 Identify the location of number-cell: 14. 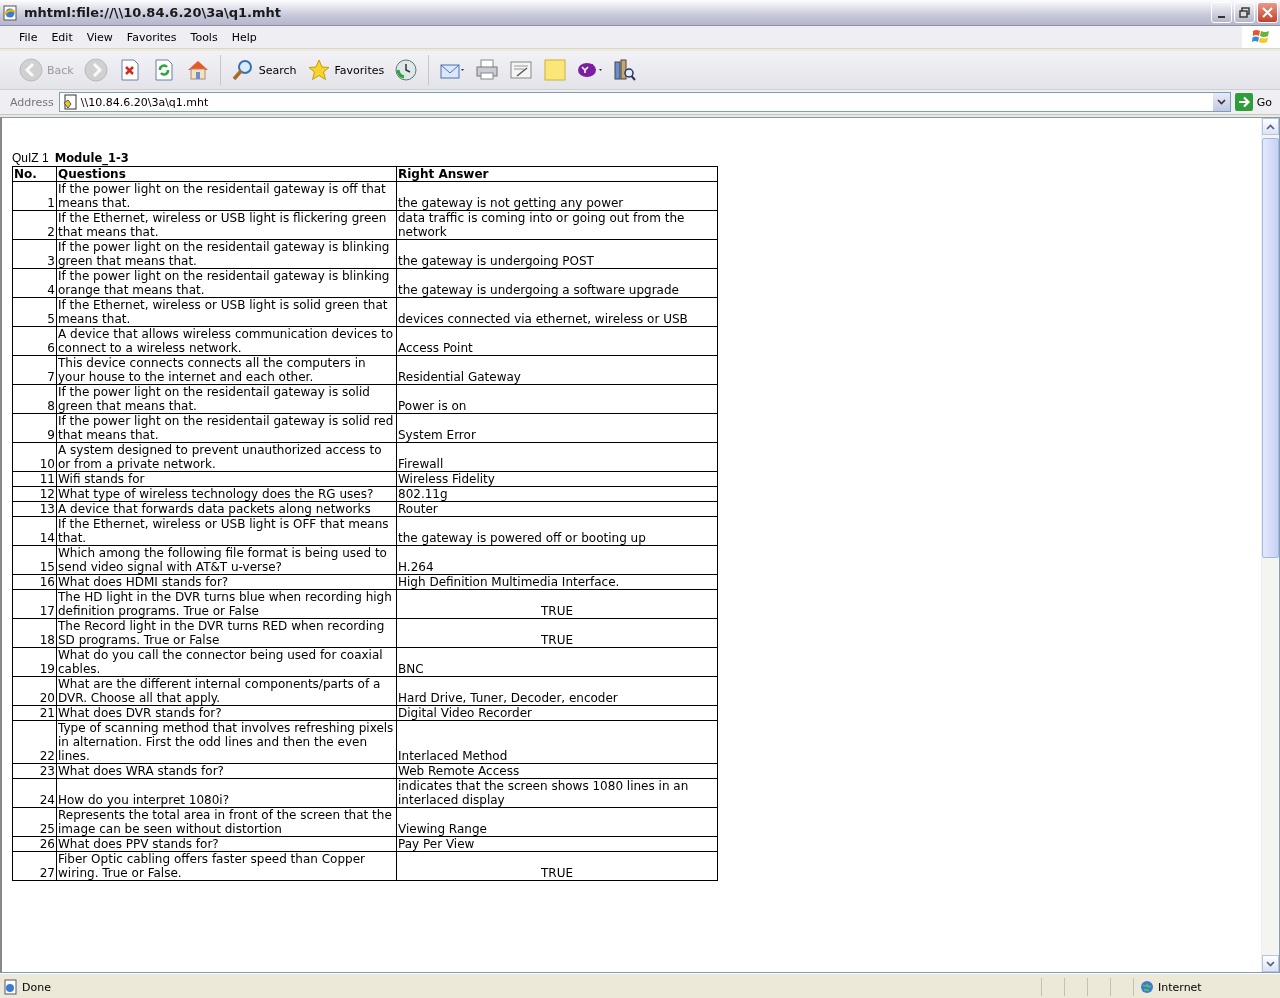
(34, 531).